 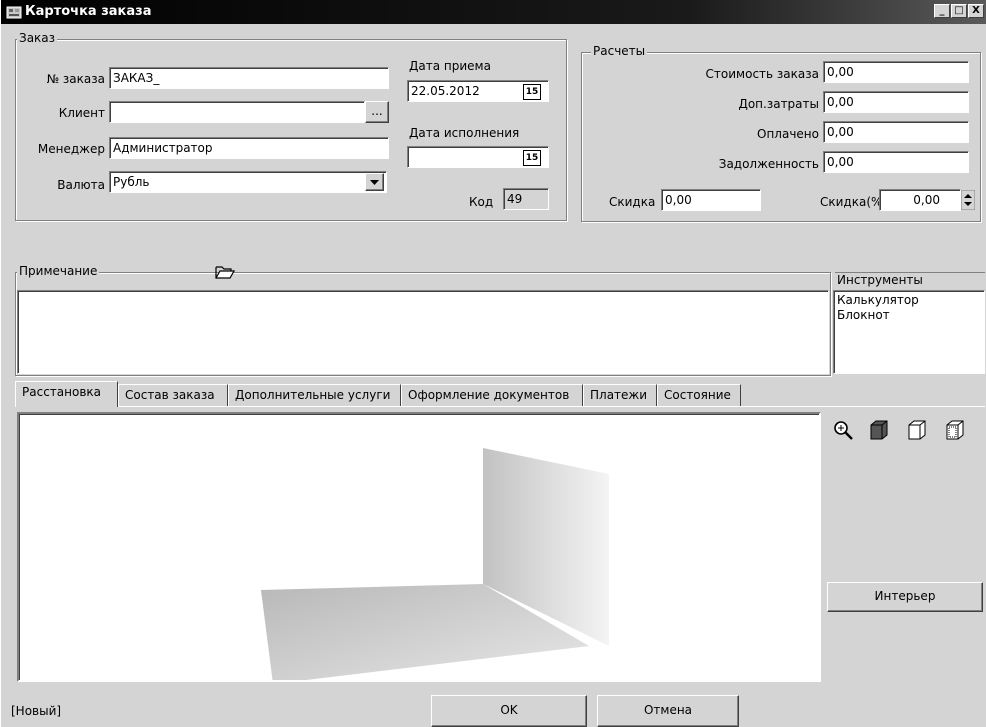 What do you see at coordinates (14, 12) in the screenshot?
I see `app-icon` at bounding box center [14, 12].